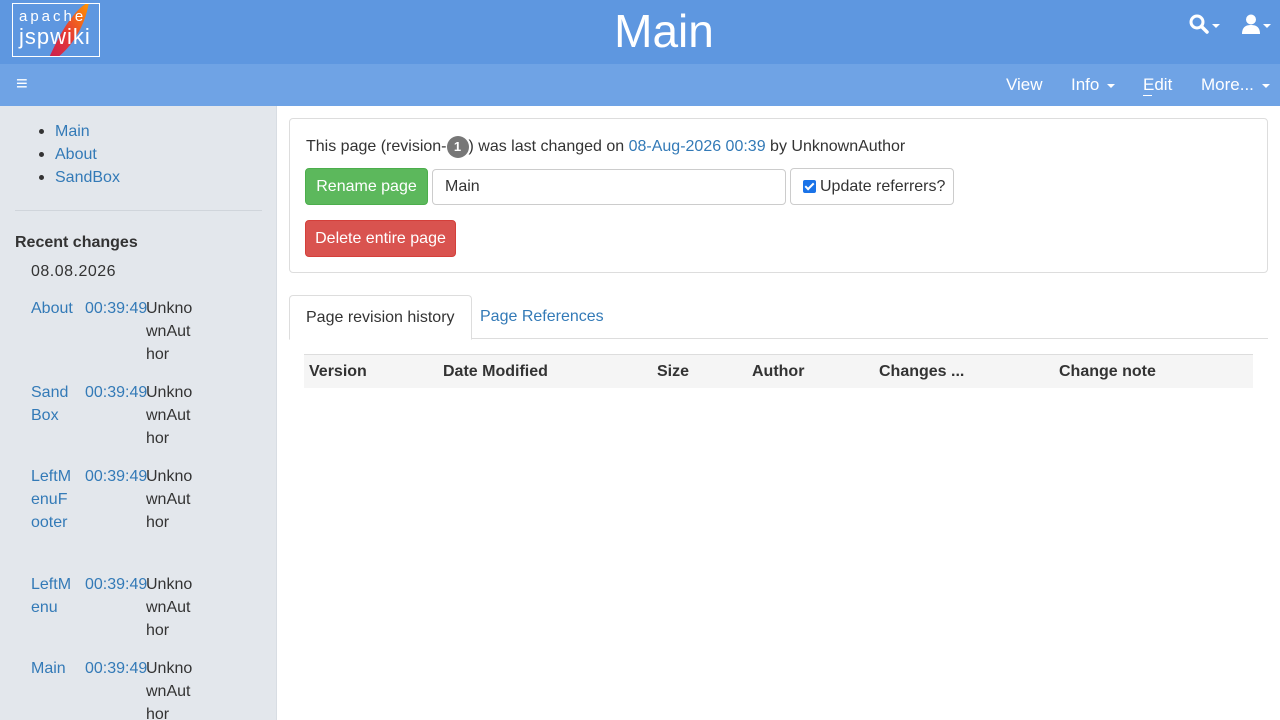 Image resolution: width=1280 pixels, height=720 pixels. Describe the element at coordinates (138, 210) in the screenshot. I see `sidebar-divider` at that location.